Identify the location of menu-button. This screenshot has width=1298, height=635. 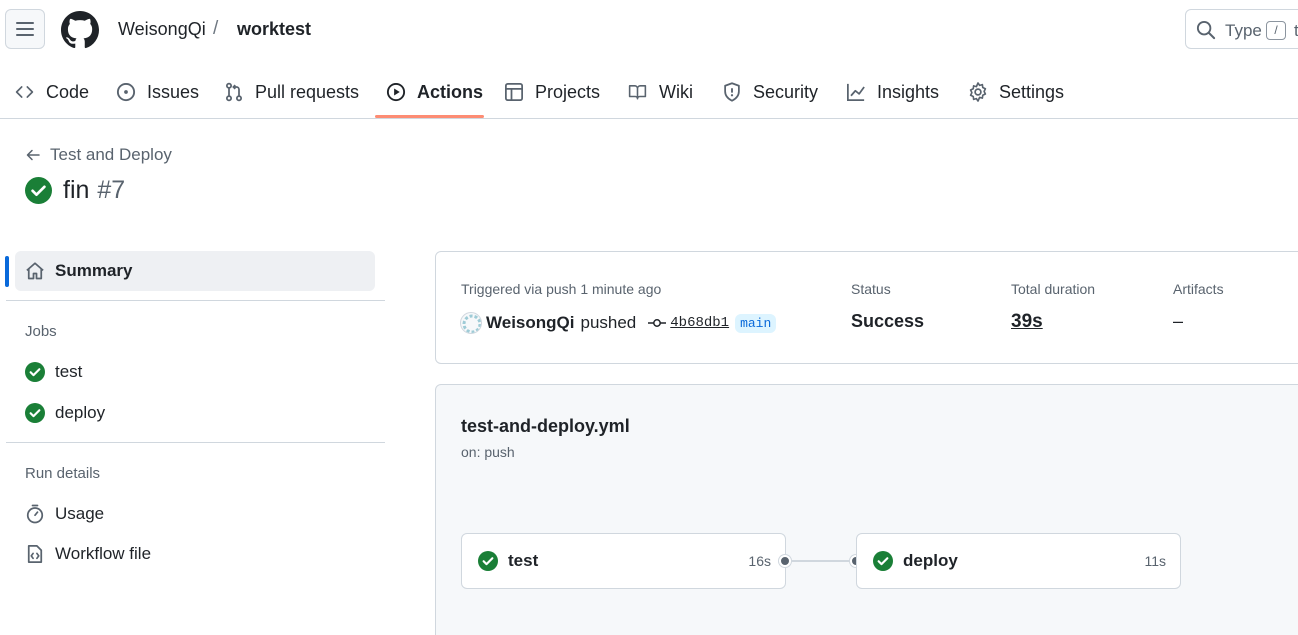
(25, 29).